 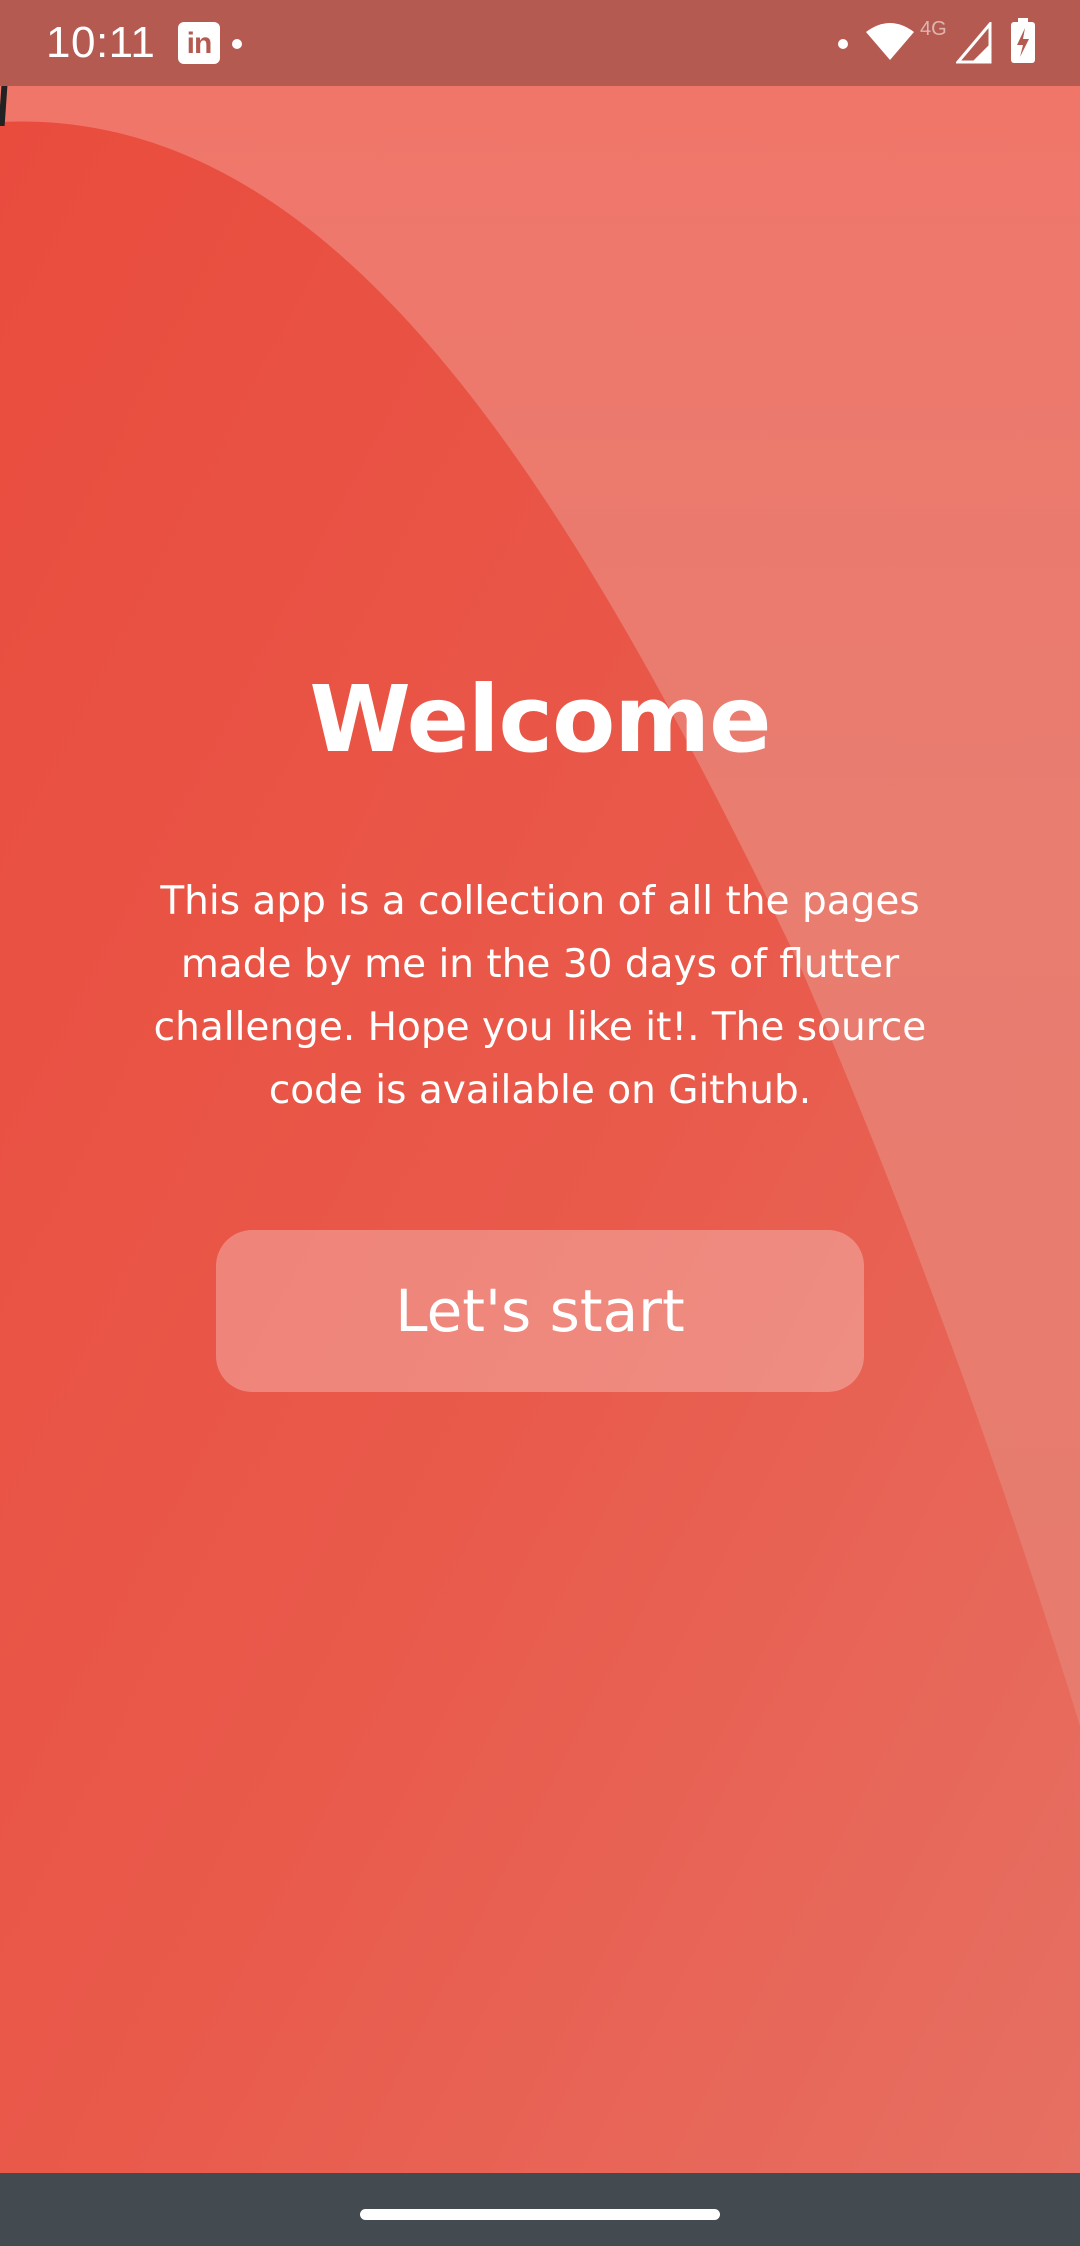 What do you see at coordinates (199, 43) in the screenshot?
I see `linkedin-icon: in` at bounding box center [199, 43].